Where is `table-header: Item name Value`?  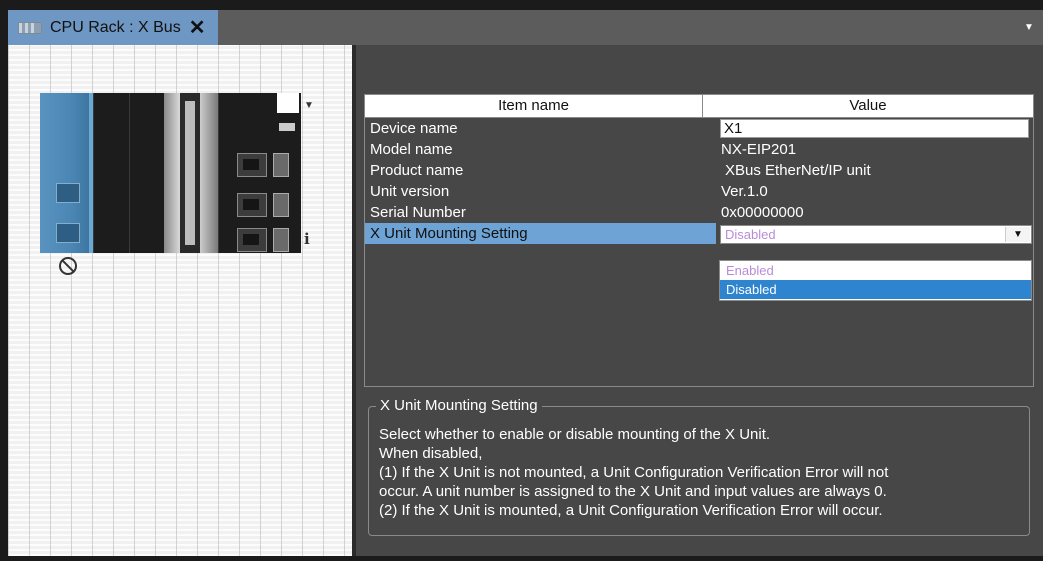 table-header: Item name Value is located at coordinates (699, 106).